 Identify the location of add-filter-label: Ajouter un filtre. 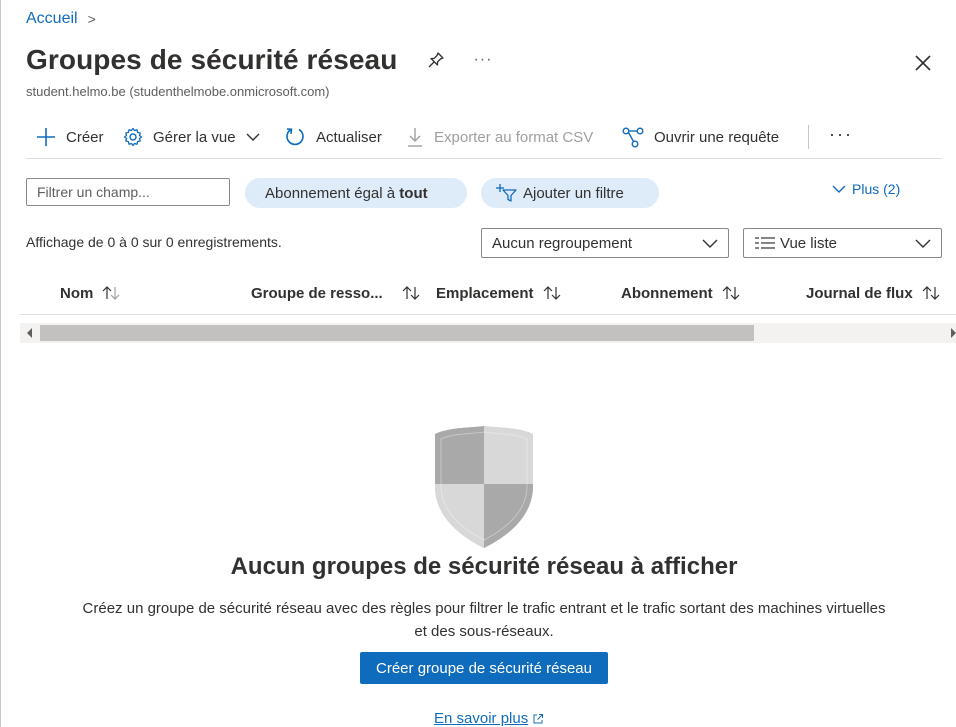
(573, 193).